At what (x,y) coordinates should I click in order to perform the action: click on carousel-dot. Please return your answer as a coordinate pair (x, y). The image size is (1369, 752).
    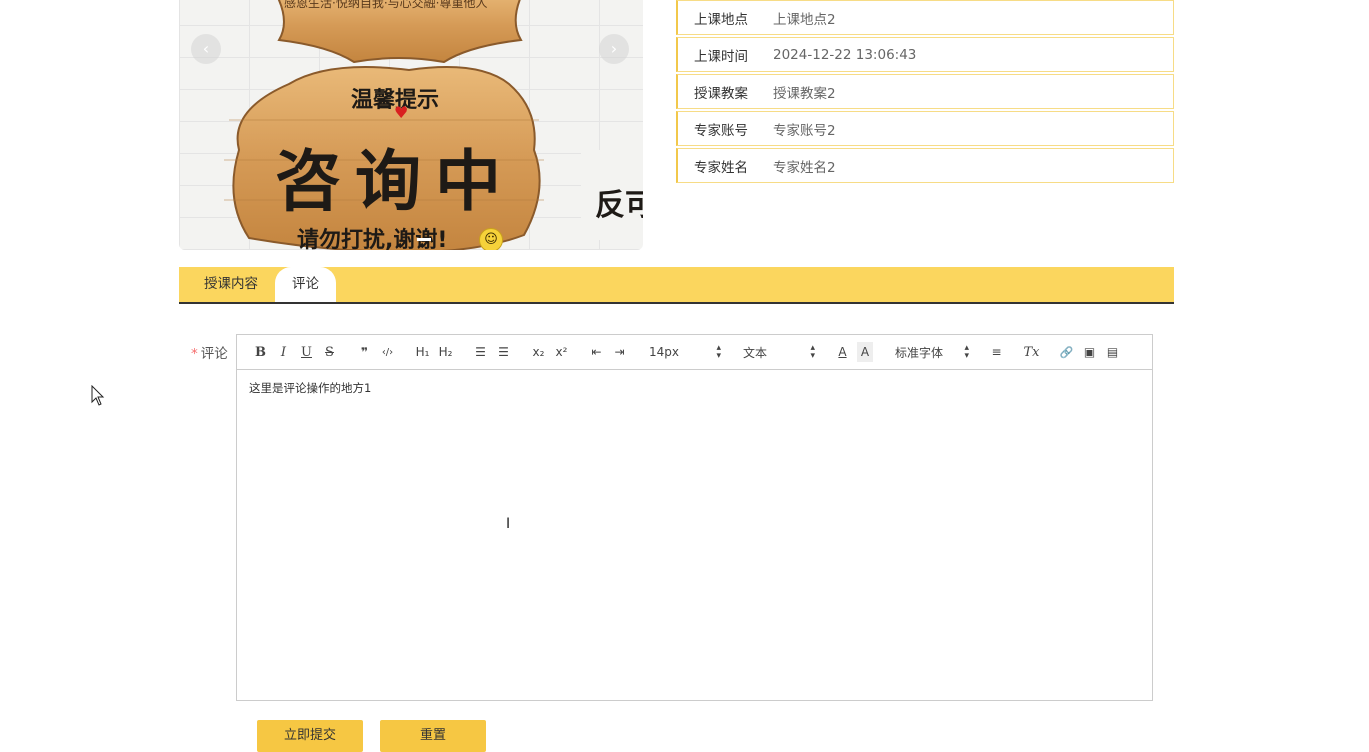
    Looking at the image, I should click on (424, 239).